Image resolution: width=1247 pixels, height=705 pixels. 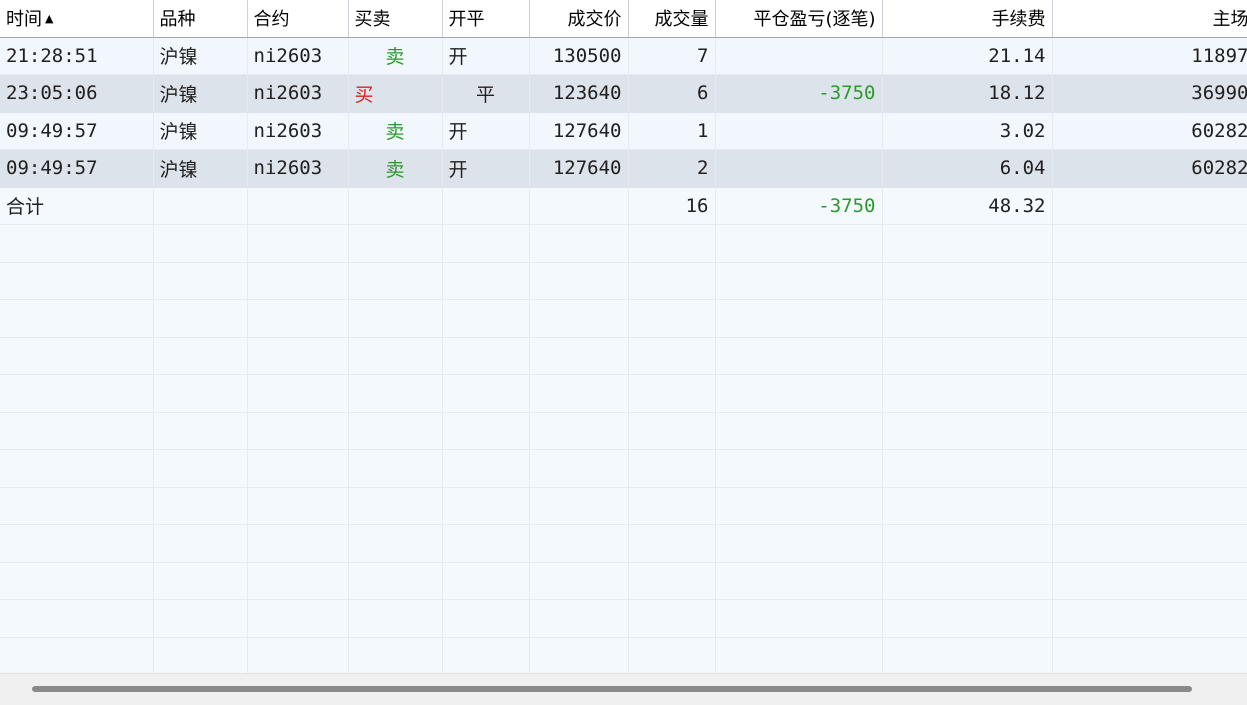 What do you see at coordinates (1149, 56) in the screenshot?
I see `cell-exchange-id: 11897` at bounding box center [1149, 56].